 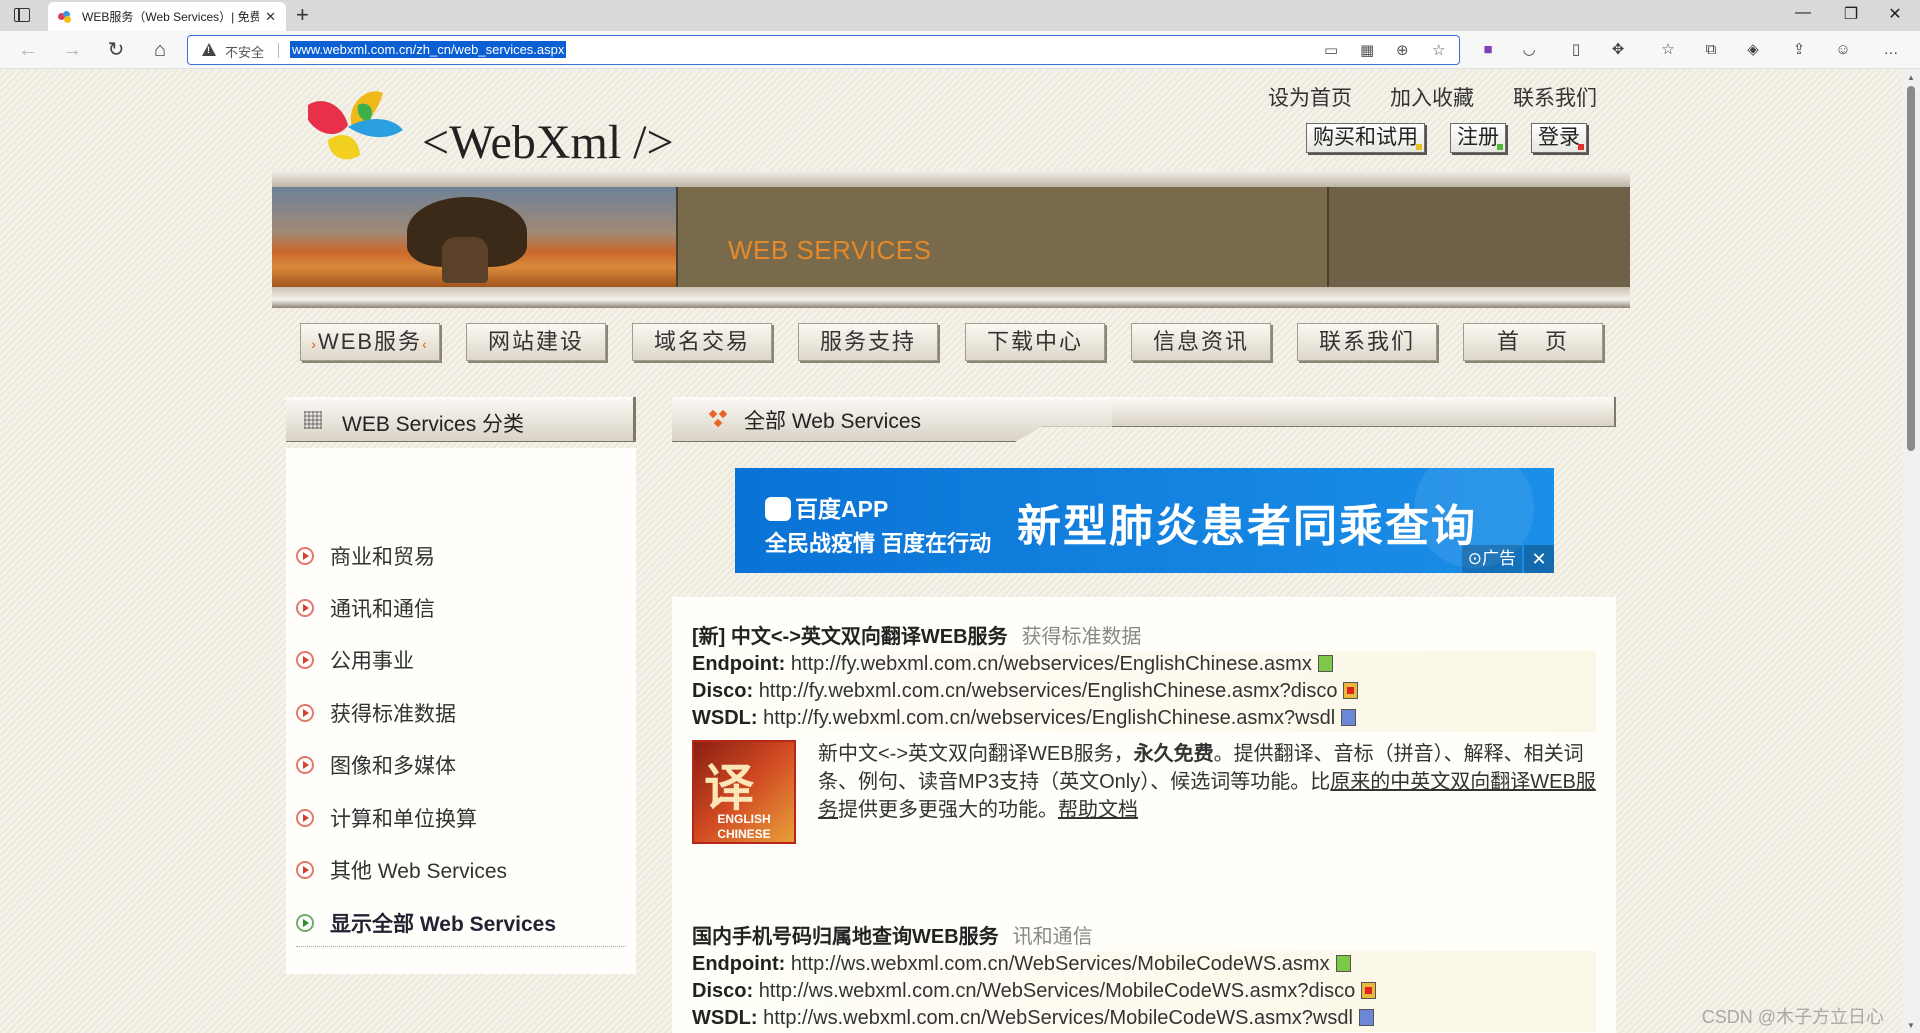 I want to click on home-button: ⌂, so click(x=160, y=50).